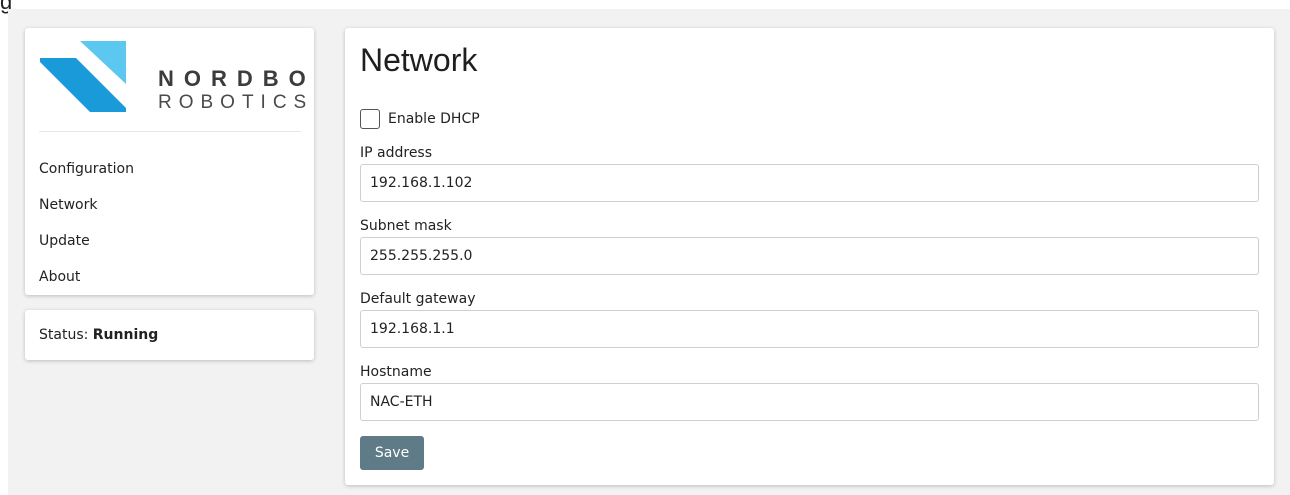 The width and height of the screenshot is (1290, 495). What do you see at coordinates (169, 335) in the screenshot?
I see `status-card: Status: Running` at bounding box center [169, 335].